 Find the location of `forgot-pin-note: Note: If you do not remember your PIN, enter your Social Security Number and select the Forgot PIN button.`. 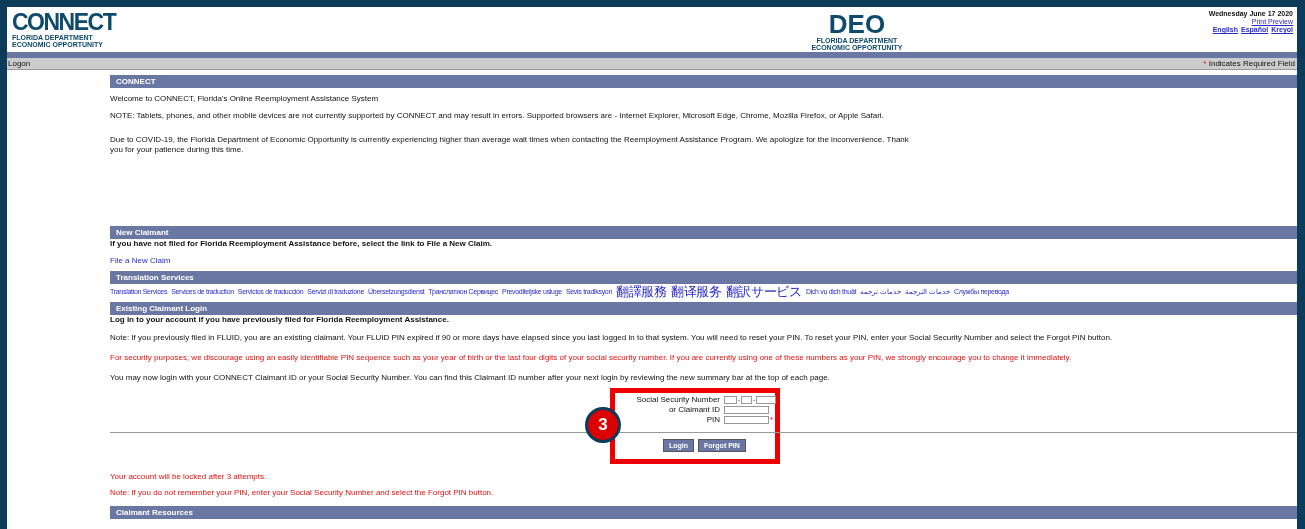

forgot-pin-note: Note: If you do not remember your PIN, enter your Social Security Number and select the Forgot PIN button. is located at coordinates (302, 494).